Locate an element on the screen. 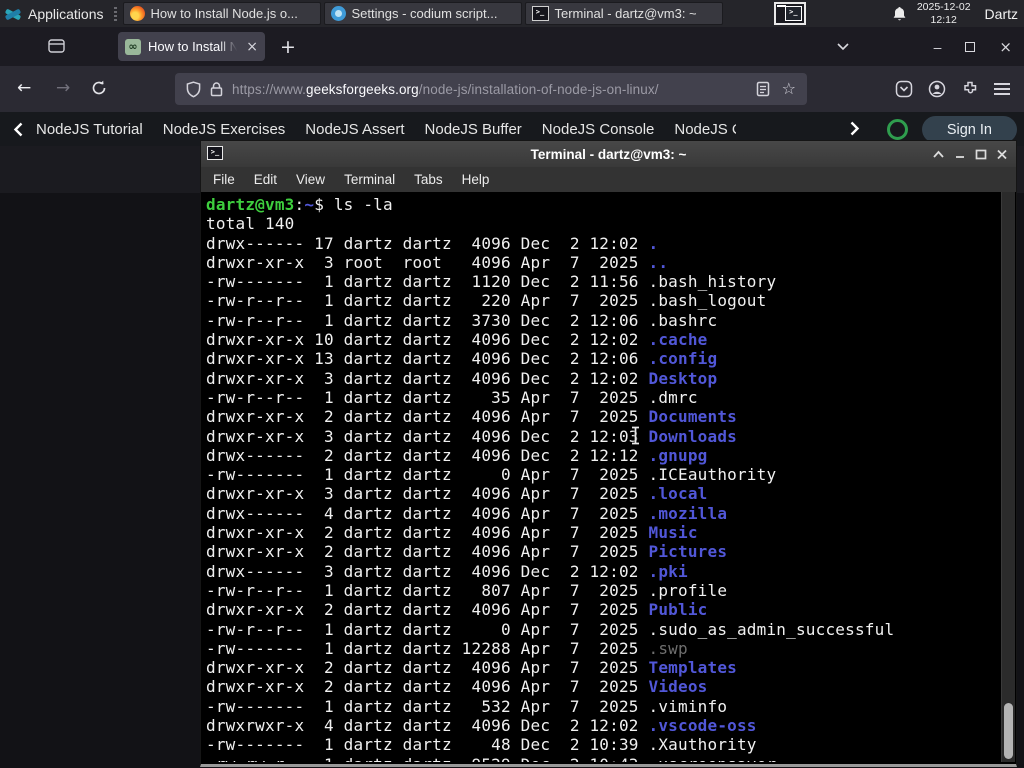  new-tab-button: + is located at coordinates (288, 47).